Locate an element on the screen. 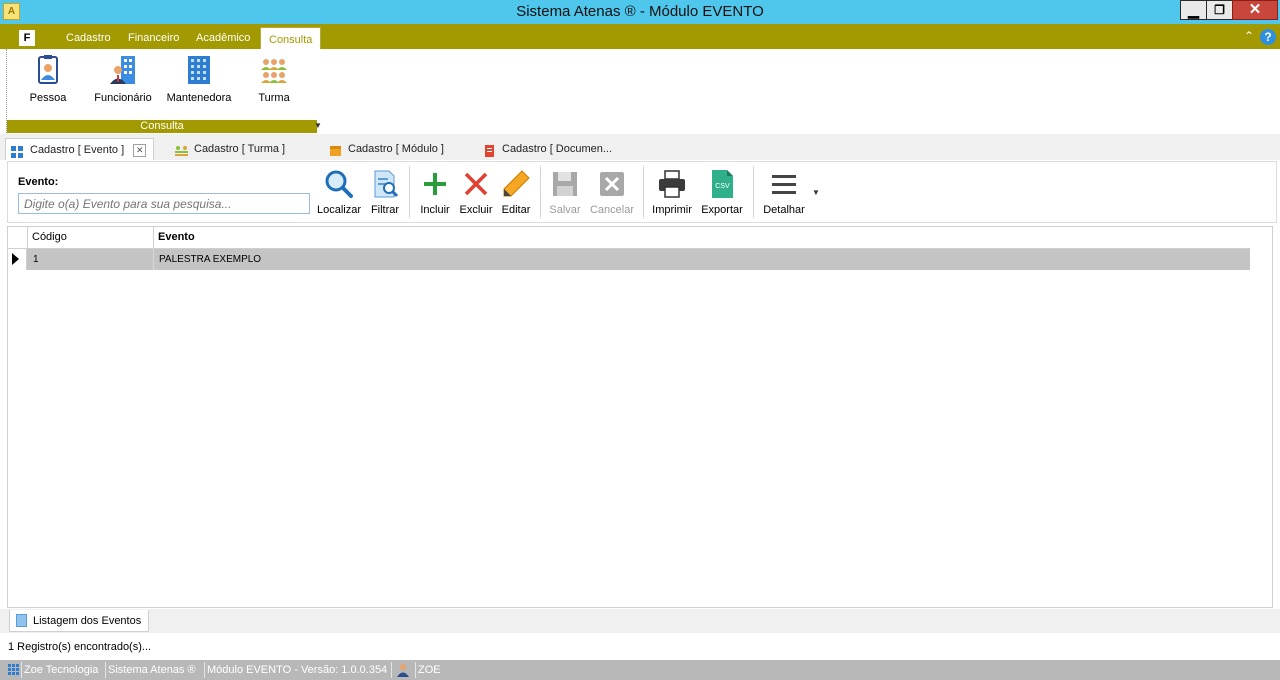 This screenshot has width=1280, height=680. mantenedora-button: Mantenedora is located at coordinates (199, 78).